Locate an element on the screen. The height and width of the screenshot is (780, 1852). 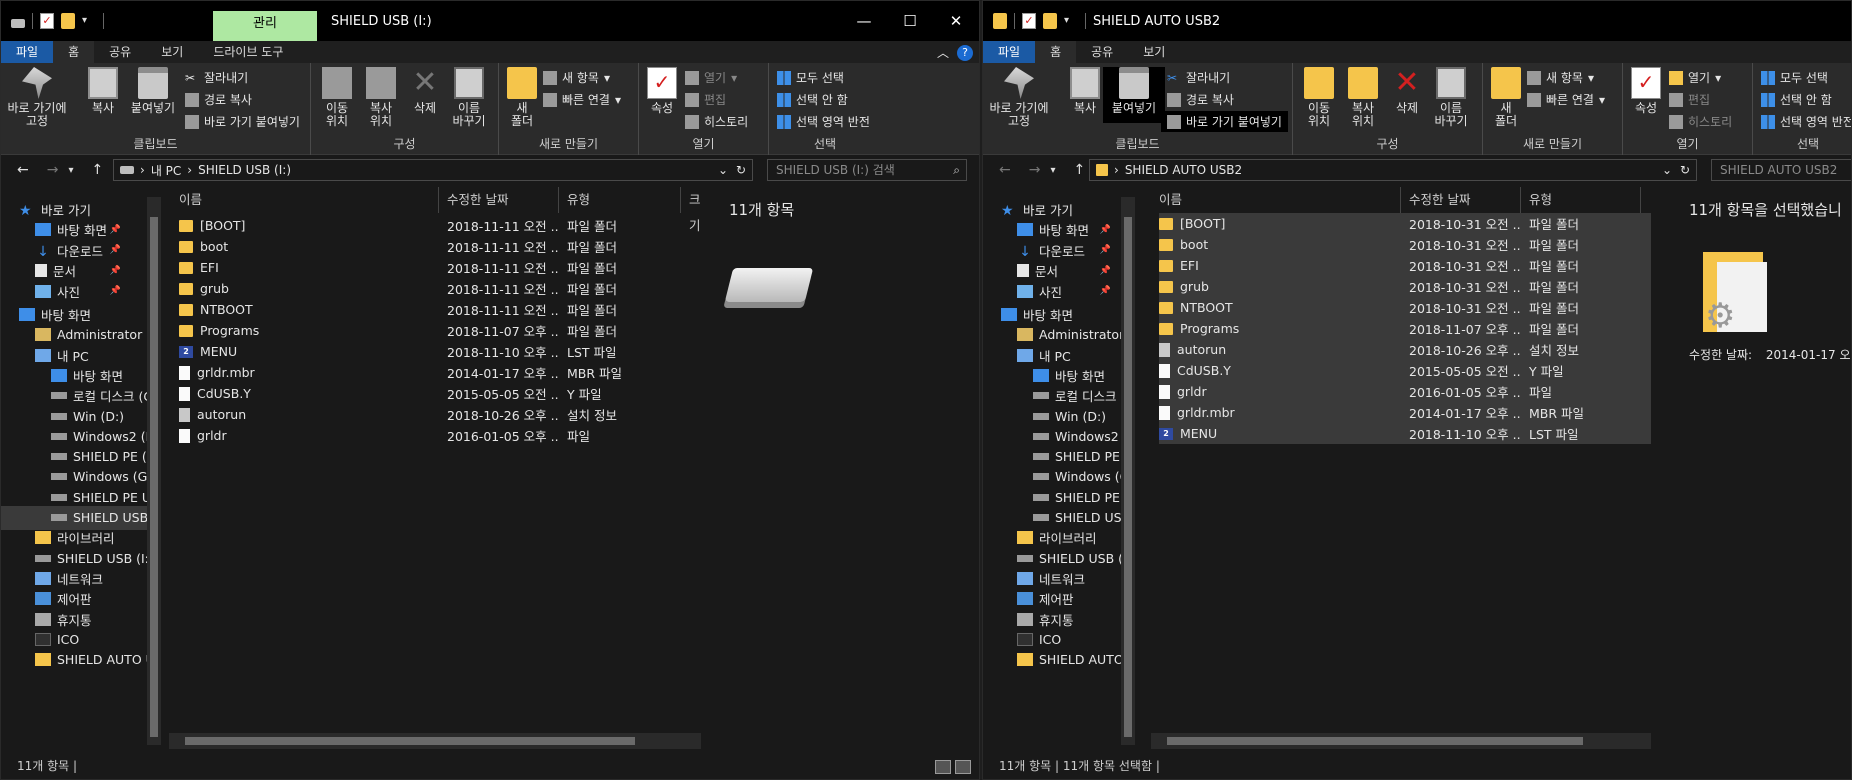
open-button: 열기 ▾ is located at coordinates (711, 77).